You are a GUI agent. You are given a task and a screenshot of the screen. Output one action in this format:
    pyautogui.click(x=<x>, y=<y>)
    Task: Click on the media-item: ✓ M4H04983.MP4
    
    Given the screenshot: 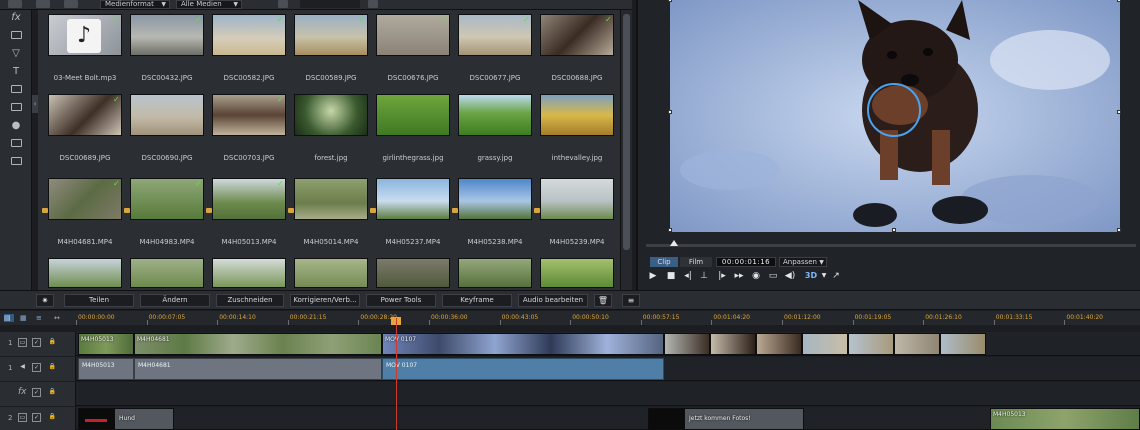 What is the action you would take?
    pyautogui.click(x=164, y=212)
    